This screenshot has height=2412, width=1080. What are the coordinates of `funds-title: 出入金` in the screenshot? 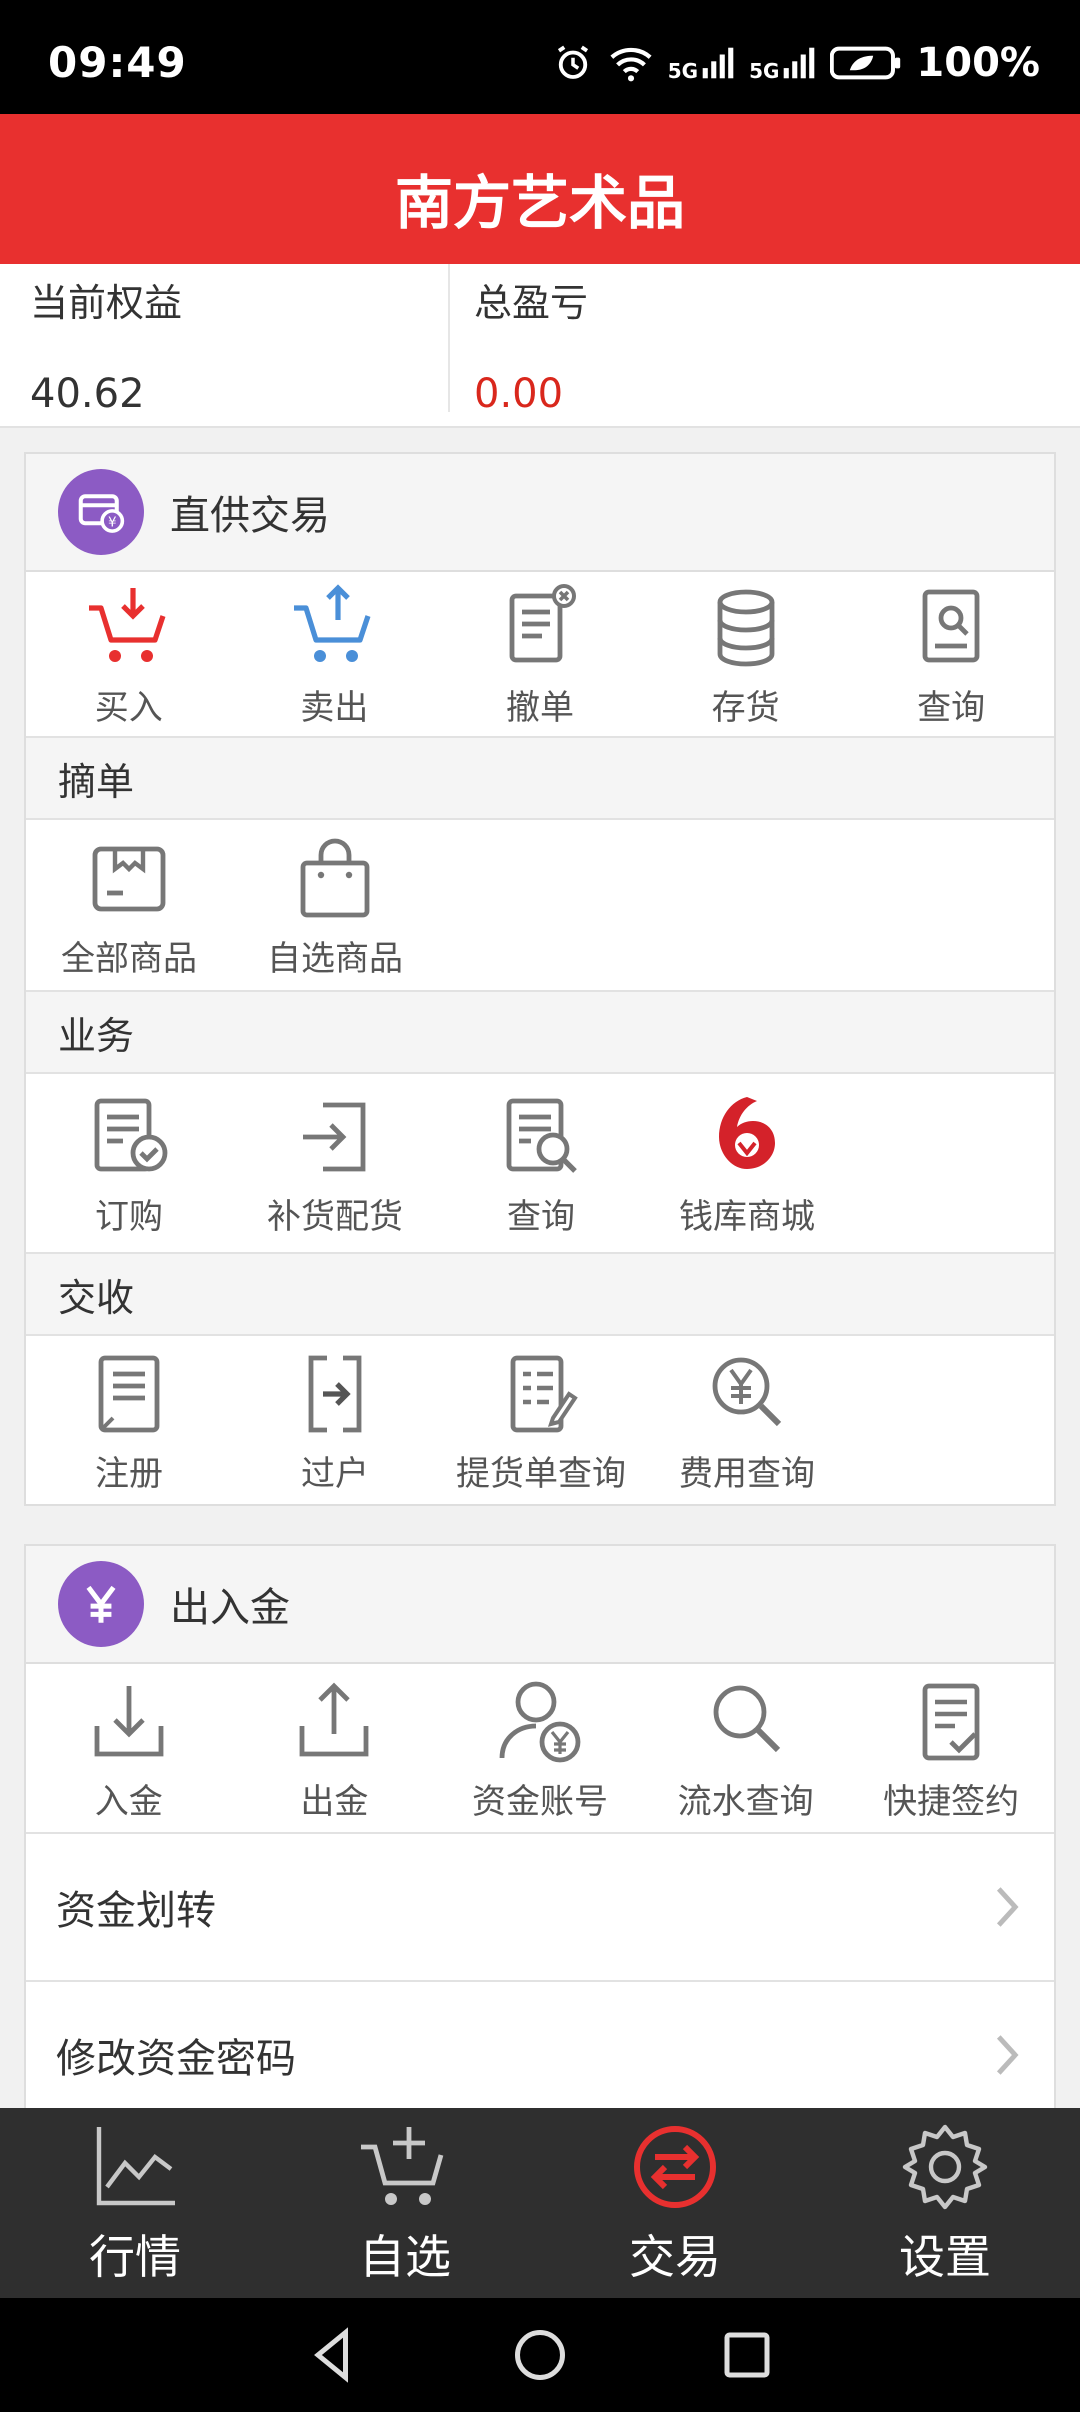 It's located at (230, 1608).